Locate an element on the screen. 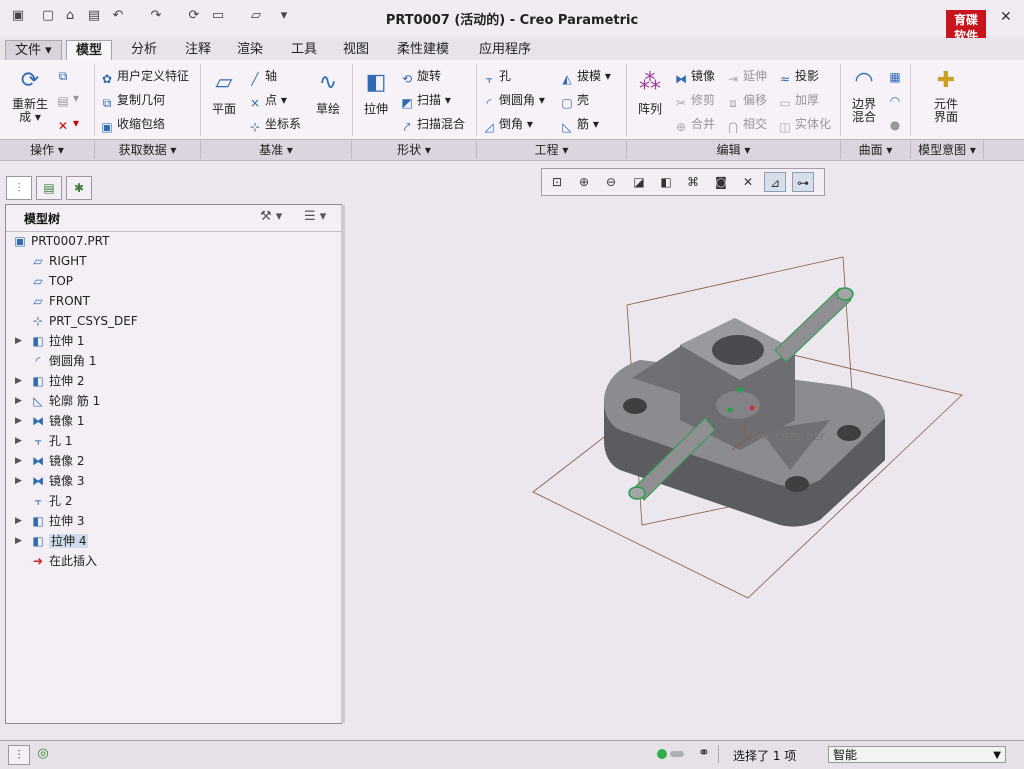 The height and width of the screenshot is (769, 1024). refit-icon: ⊡ is located at coordinates (557, 182).